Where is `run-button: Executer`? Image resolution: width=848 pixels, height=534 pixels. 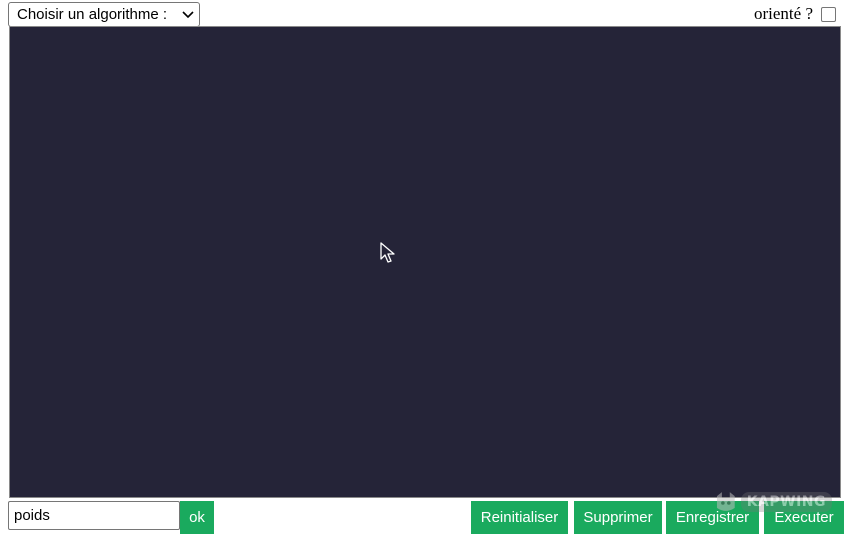 run-button: Executer is located at coordinates (804, 517).